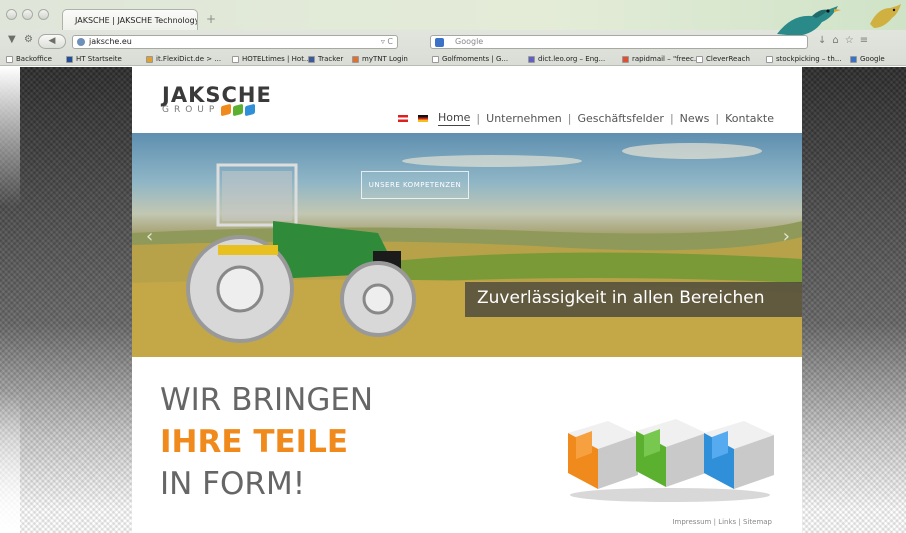 This screenshot has height=533, width=906. I want to click on url-text: jaksche.eu, so click(110, 41).